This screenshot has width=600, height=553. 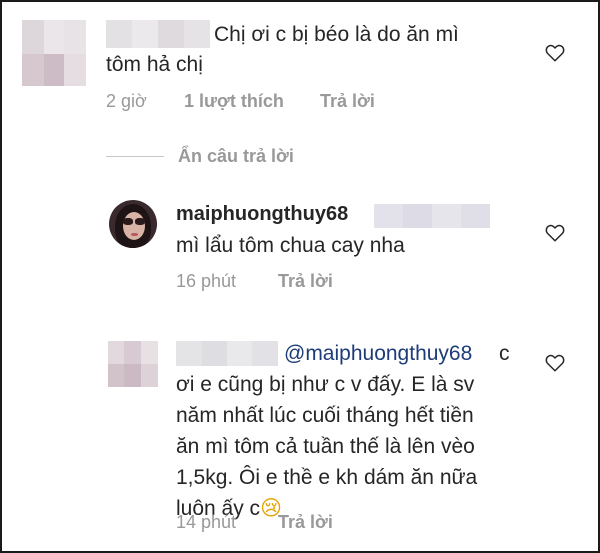 What do you see at coordinates (504, 353) in the screenshot?
I see `reply-text-line-1: c` at bounding box center [504, 353].